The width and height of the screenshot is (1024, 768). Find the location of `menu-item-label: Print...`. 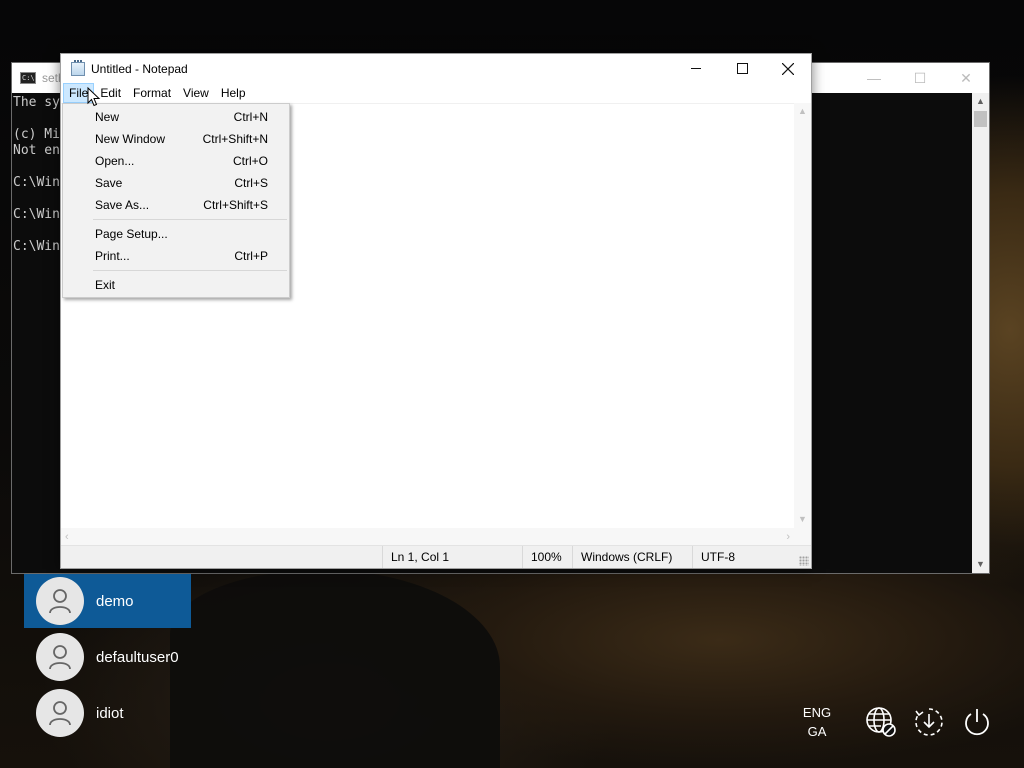

menu-item-label: Print... is located at coordinates (112, 256).